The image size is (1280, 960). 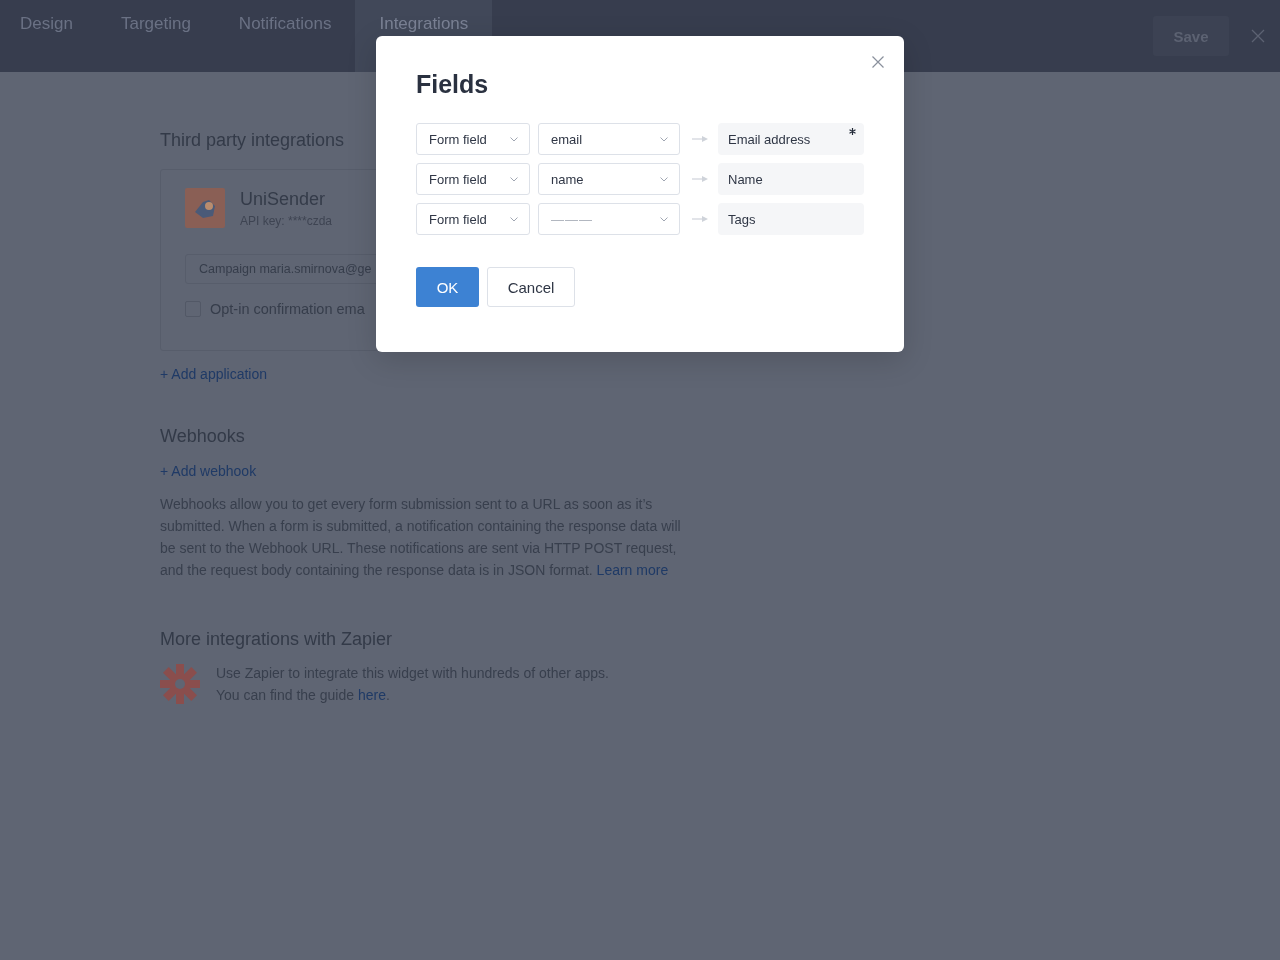 I want to click on target-field: Email address, so click(x=791, y=139).